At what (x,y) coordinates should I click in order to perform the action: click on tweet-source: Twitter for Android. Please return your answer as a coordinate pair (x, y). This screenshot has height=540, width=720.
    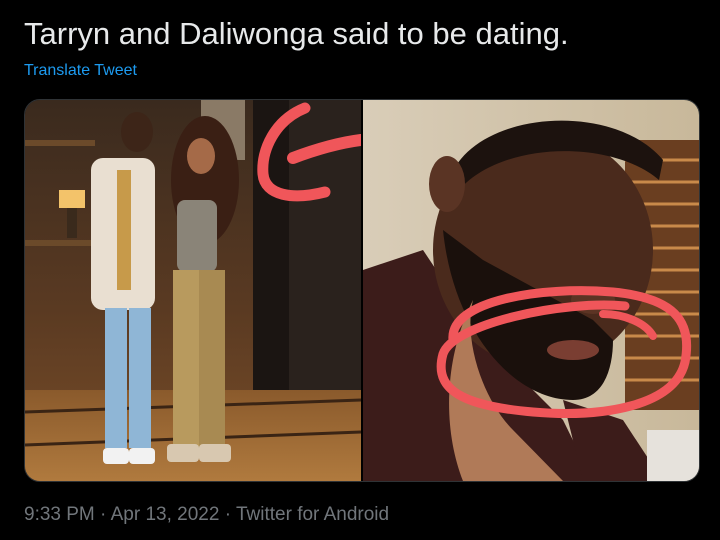
    Looking at the image, I should click on (312, 514).